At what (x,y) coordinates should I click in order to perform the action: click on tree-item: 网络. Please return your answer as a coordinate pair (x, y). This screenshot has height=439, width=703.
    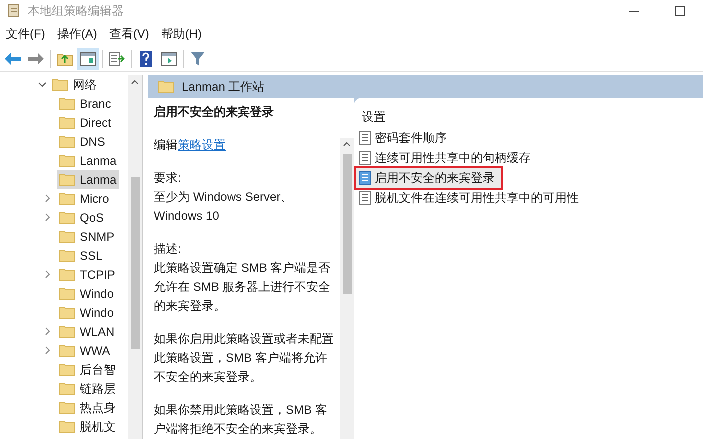
    Looking at the image, I should click on (85, 85).